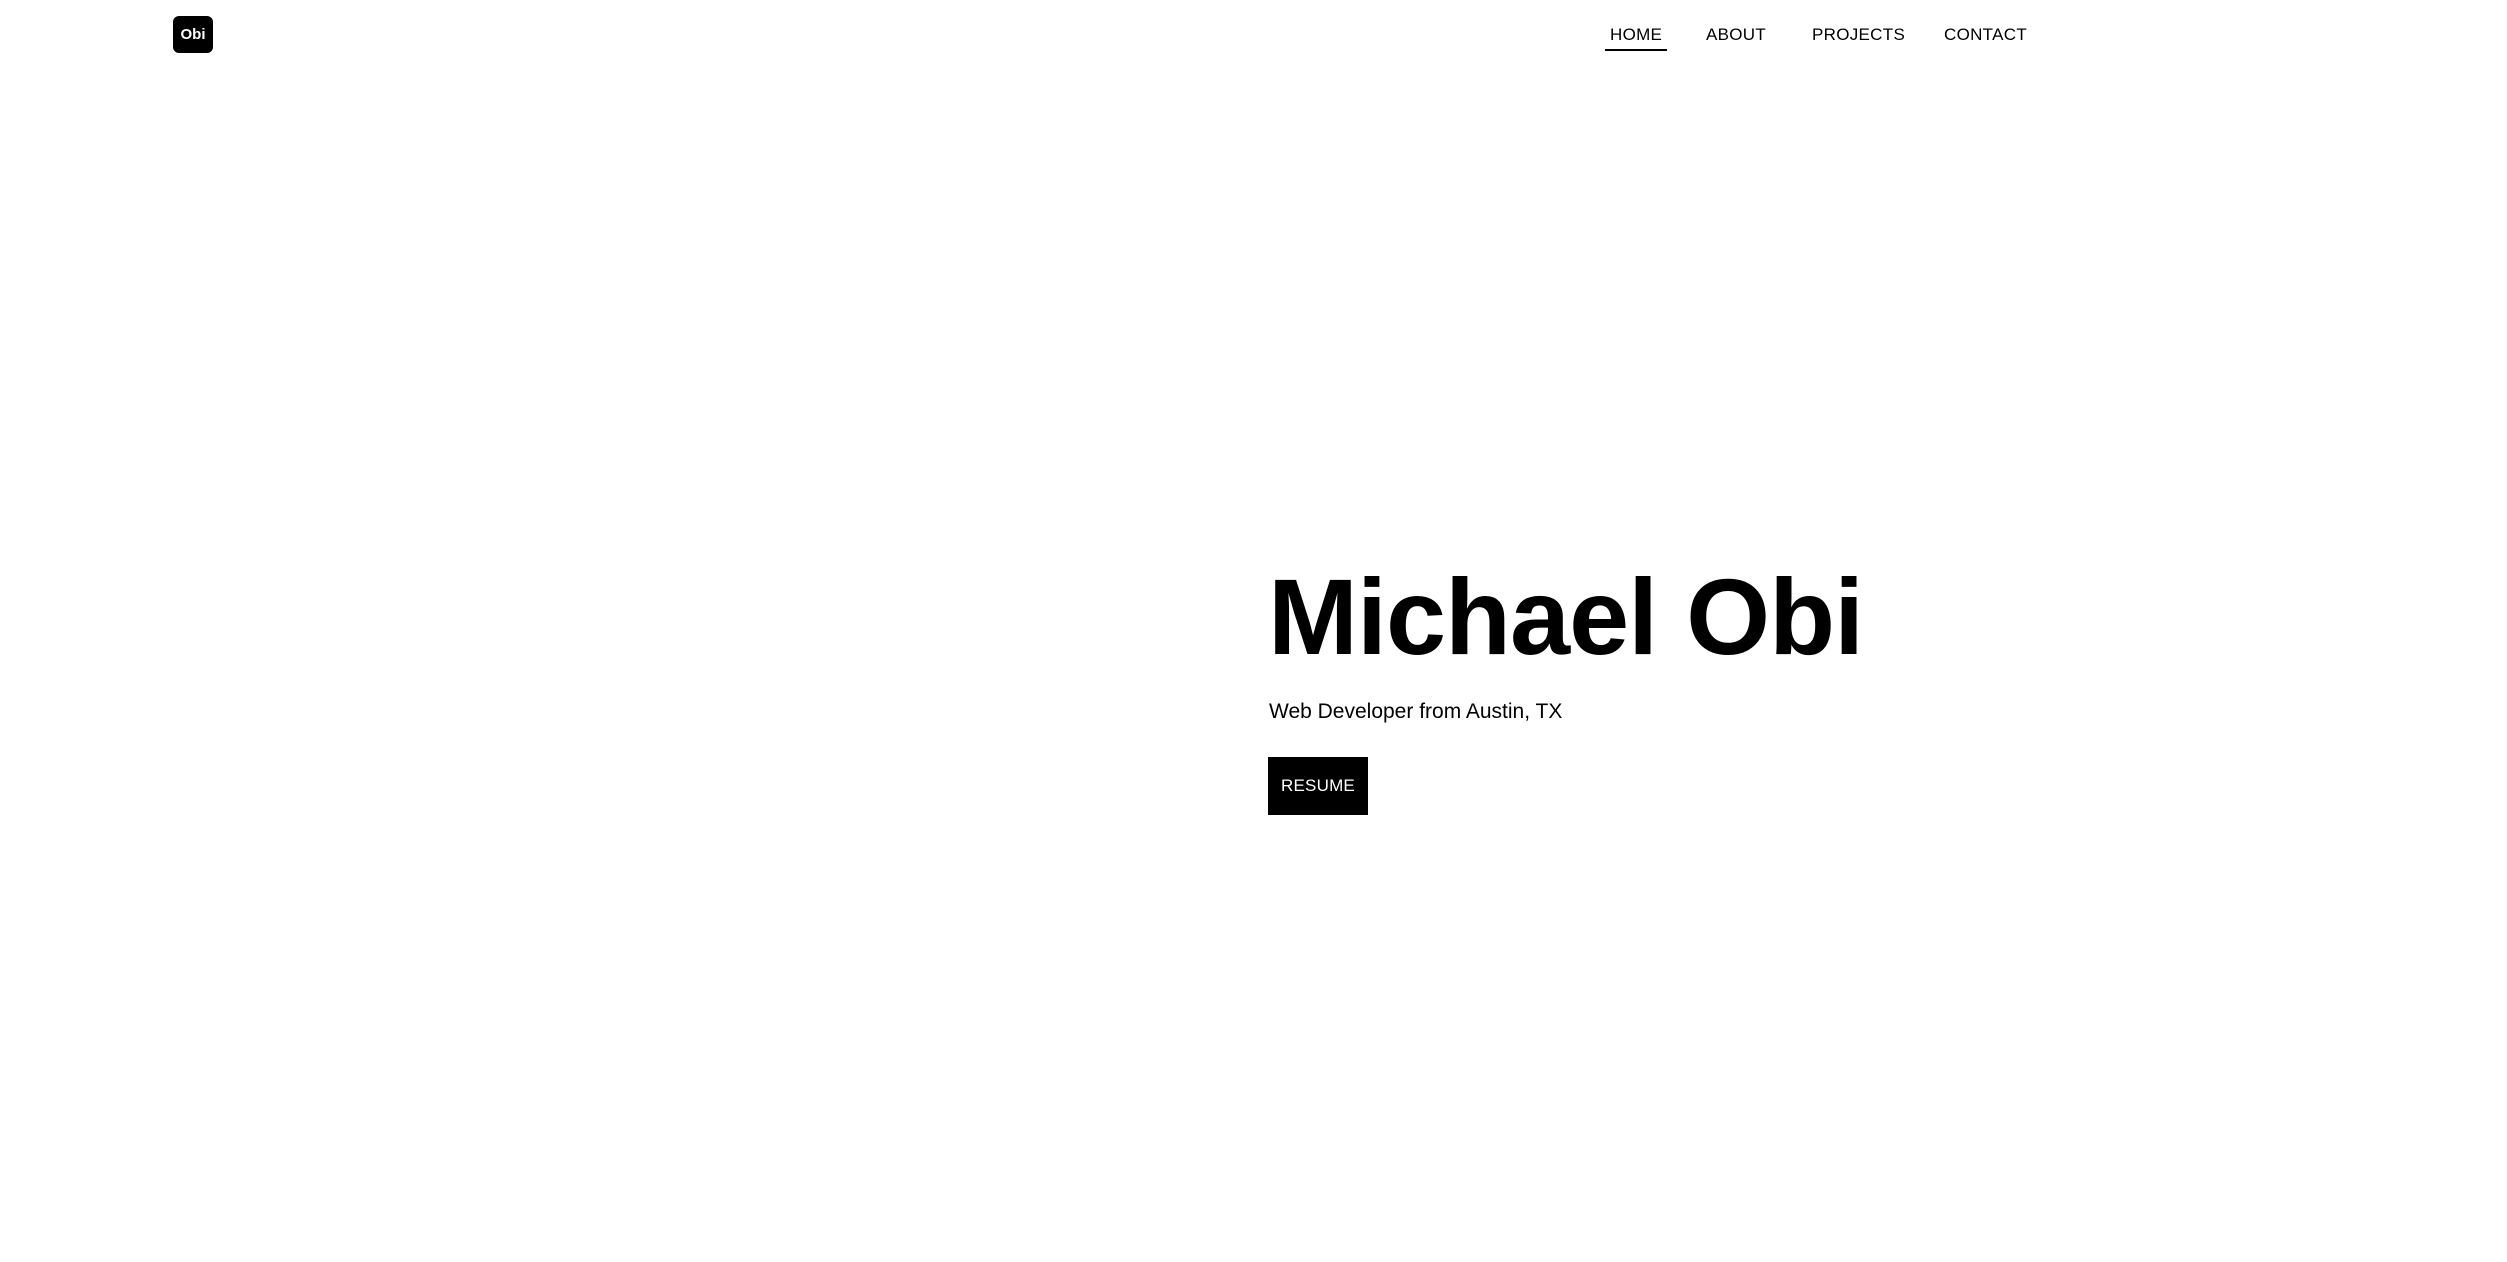 Image resolution: width=2507 pixels, height=1262 pixels. I want to click on logo-text: Obi, so click(193, 34).